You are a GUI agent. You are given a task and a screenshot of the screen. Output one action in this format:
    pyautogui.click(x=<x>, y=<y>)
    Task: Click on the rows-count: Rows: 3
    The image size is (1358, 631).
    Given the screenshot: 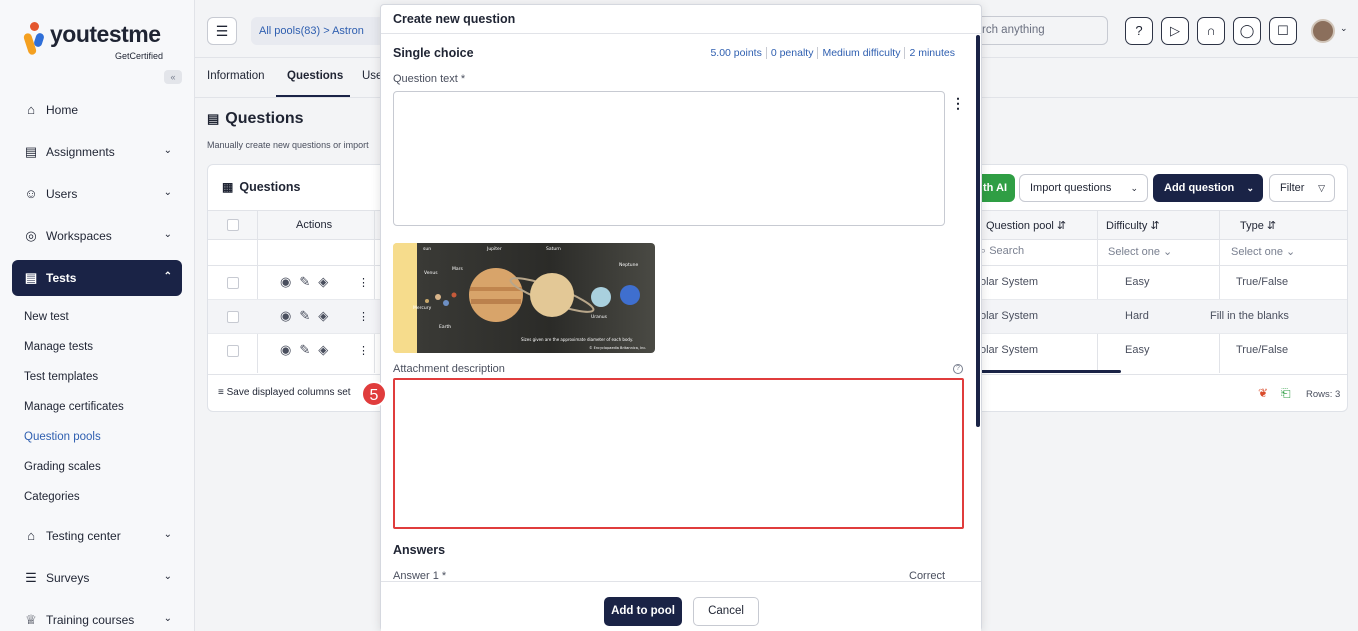 What is the action you would take?
    pyautogui.click(x=1323, y=394)
    